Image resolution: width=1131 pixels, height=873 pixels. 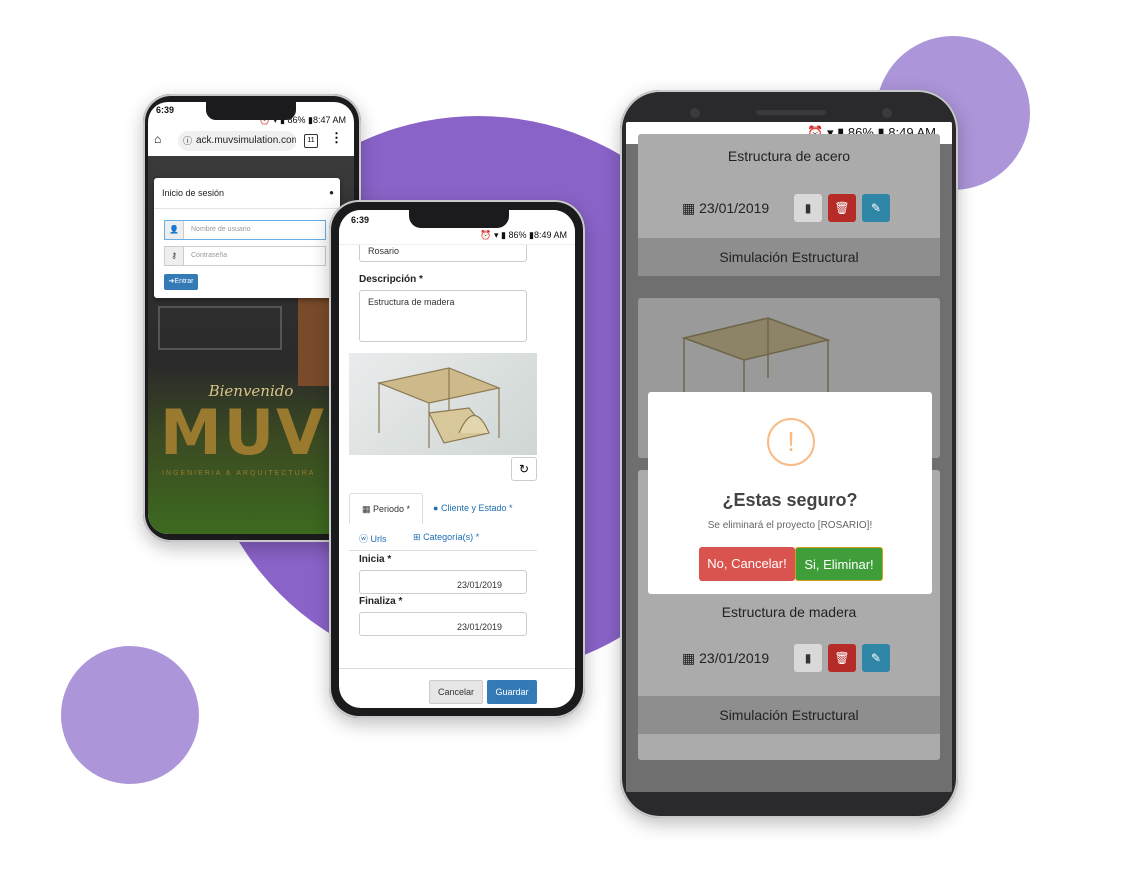 I want to click on tab-cliente-label: Cliente y Estado *, so click(x=476, y=508).